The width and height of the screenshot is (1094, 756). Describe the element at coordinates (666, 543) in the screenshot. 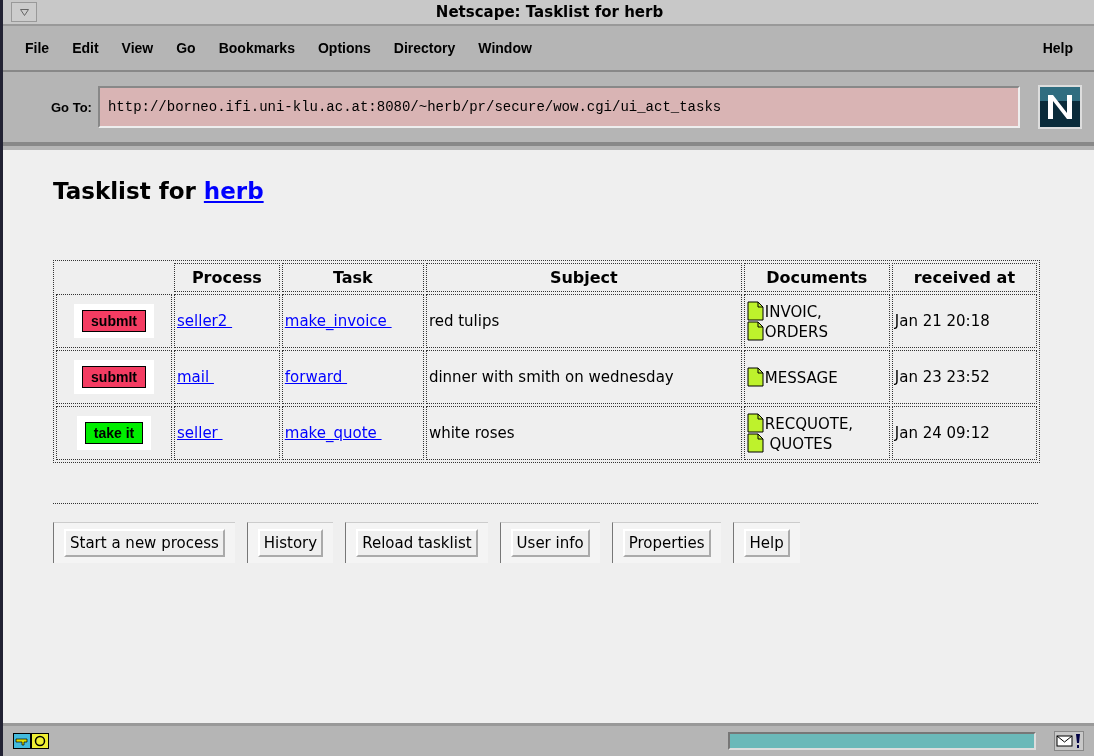

I see `form-button: Properties` at that location.